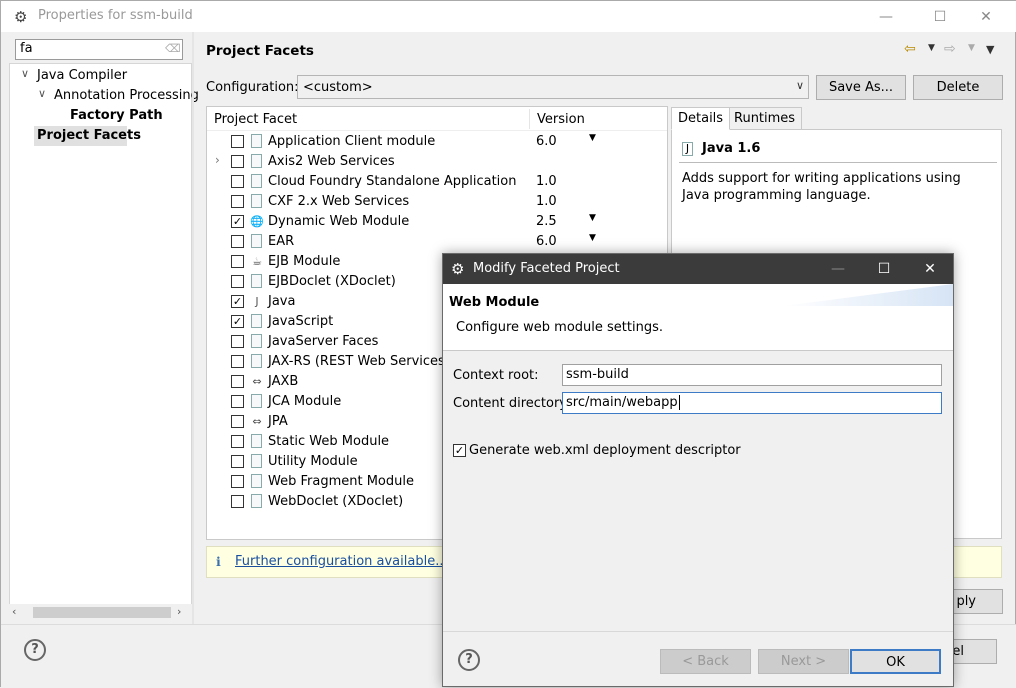  I want to click on back-arrow-icon: ⇦, so click(910, 49).